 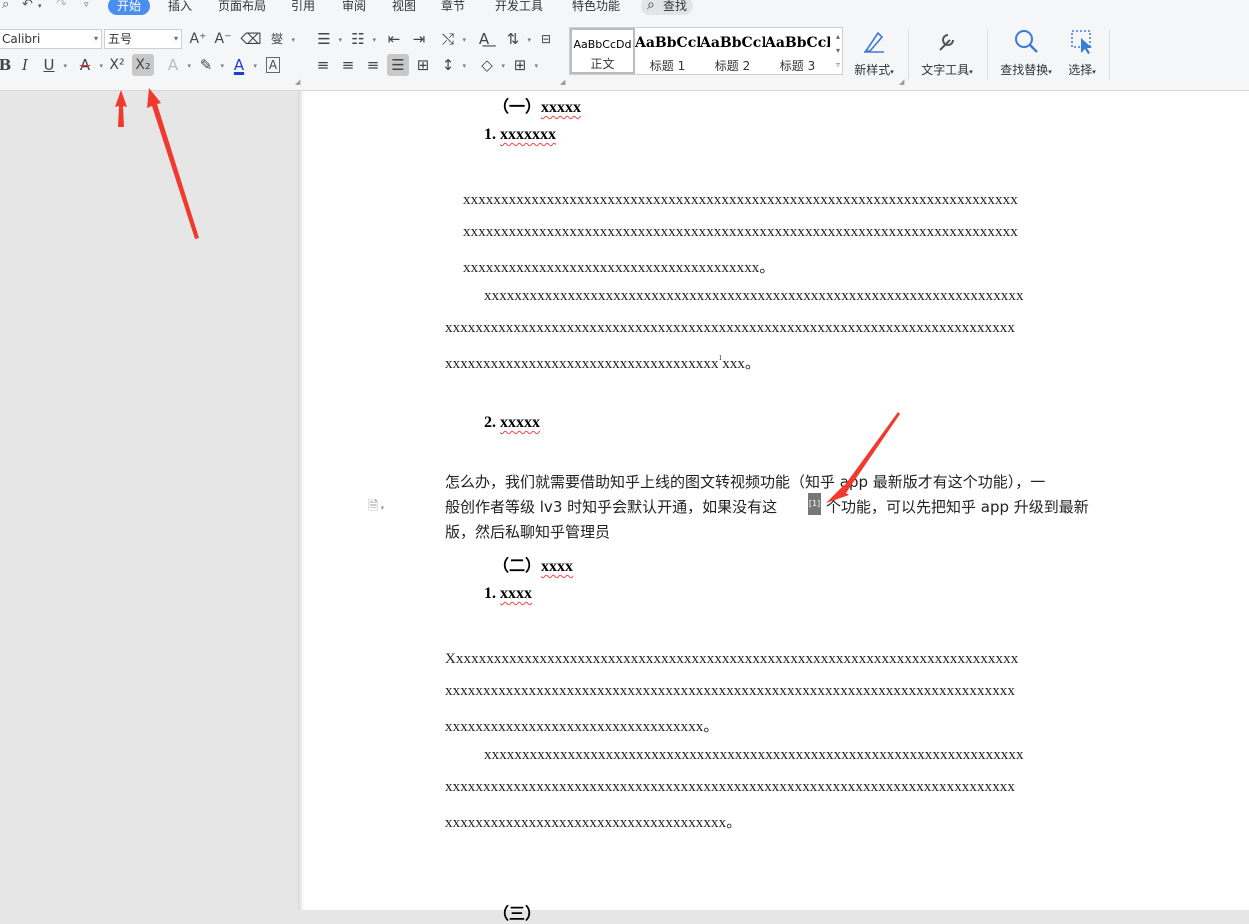 What do you see at coordinates (546, 39) in the screenshot?
I see `show-marks-button: ⊟` at bounding box center [546, 39].